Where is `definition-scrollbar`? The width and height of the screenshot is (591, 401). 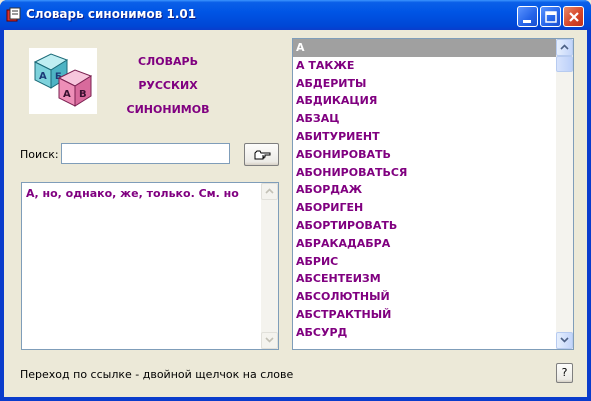 definition-scrollbar is located at coordinates (269, 266).